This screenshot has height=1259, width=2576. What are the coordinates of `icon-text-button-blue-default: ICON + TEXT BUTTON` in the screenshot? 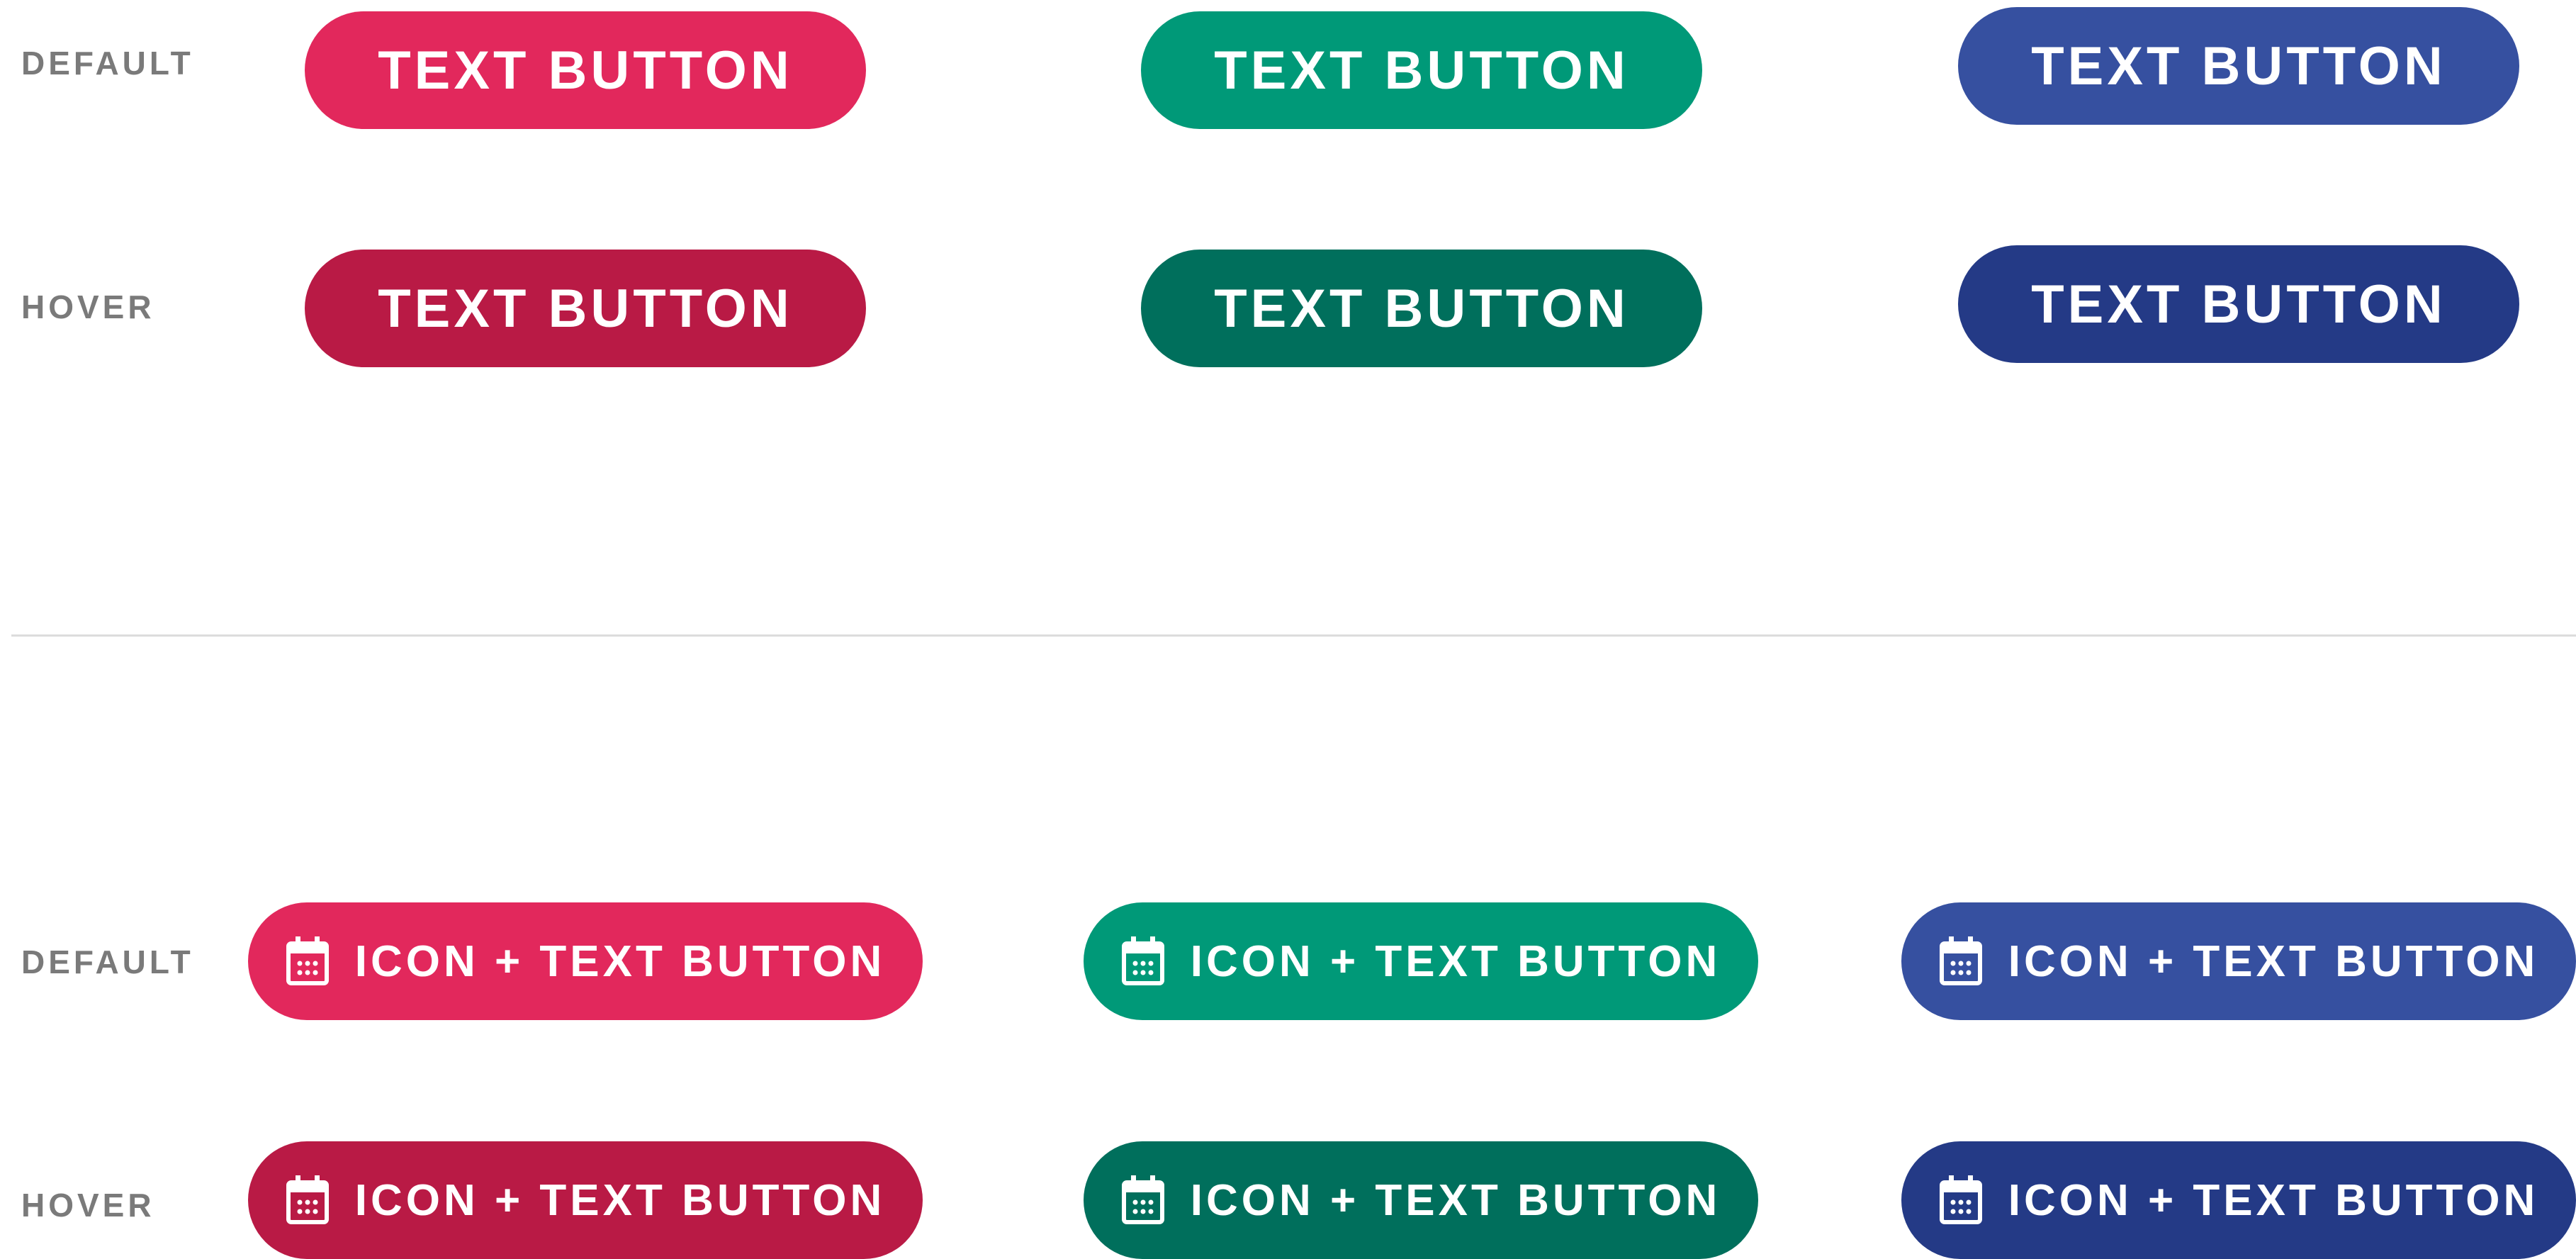 It's located at (2238, 961).